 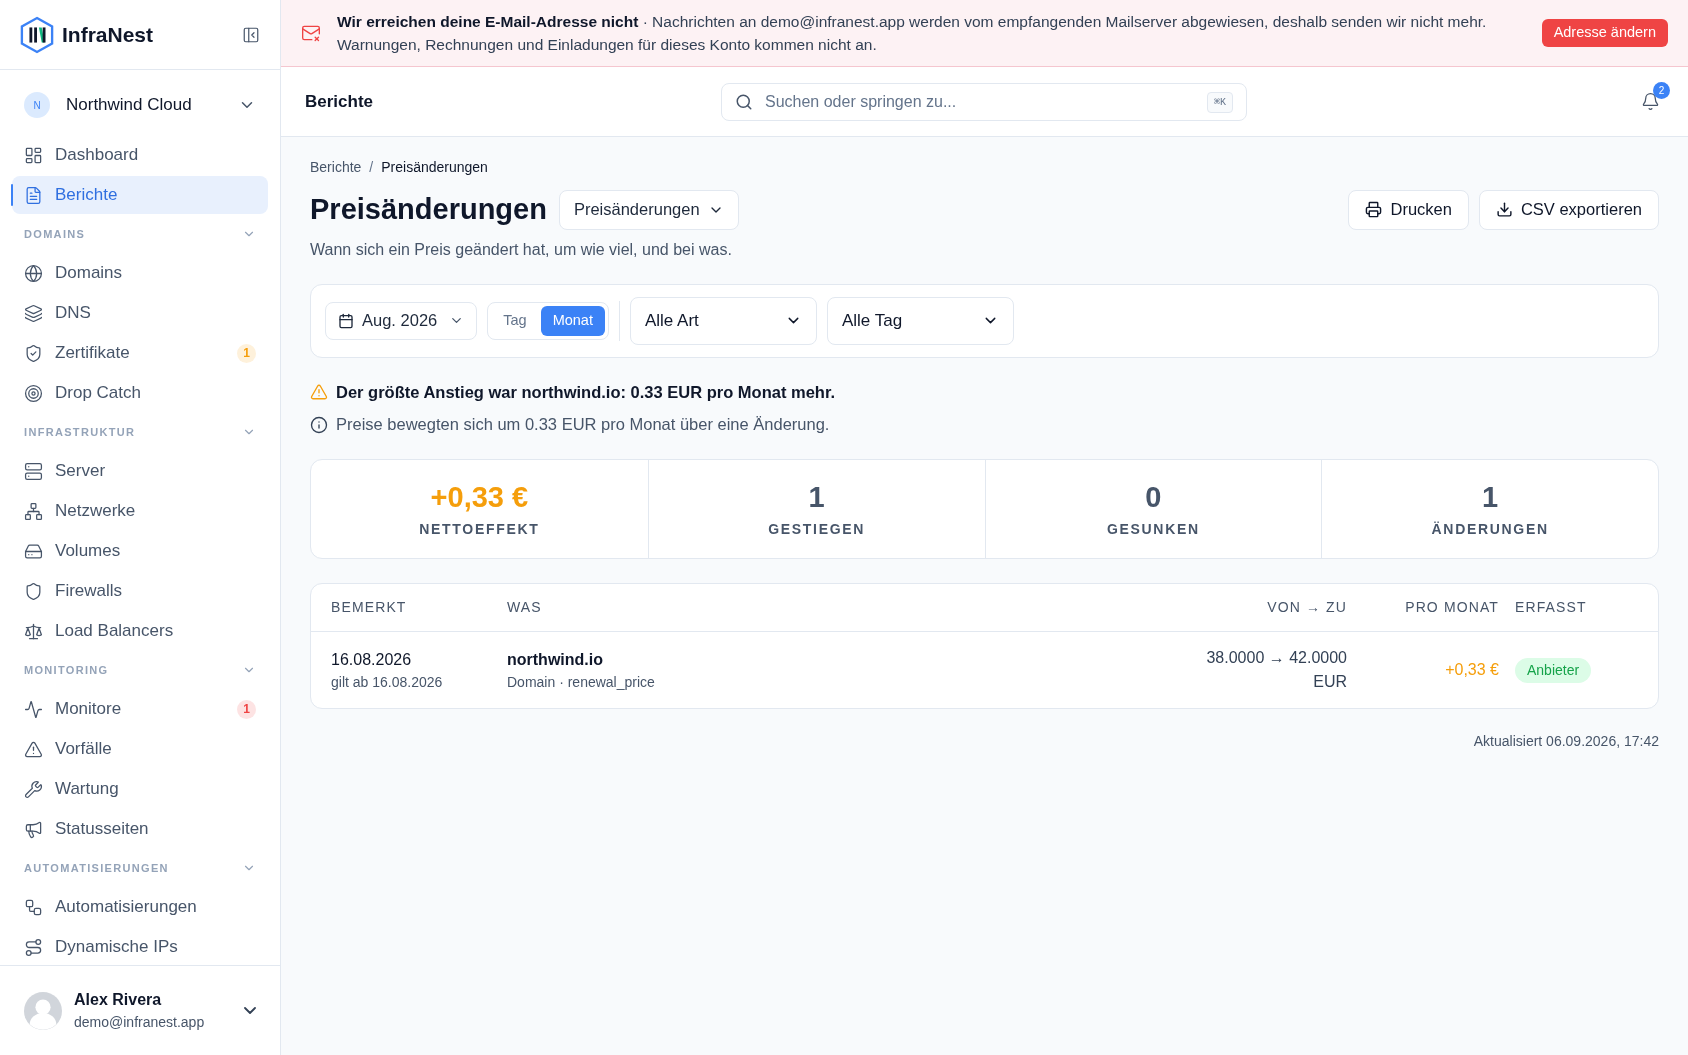 I want to click on sidebar-item: Wartung, so click(x=140, y=789).